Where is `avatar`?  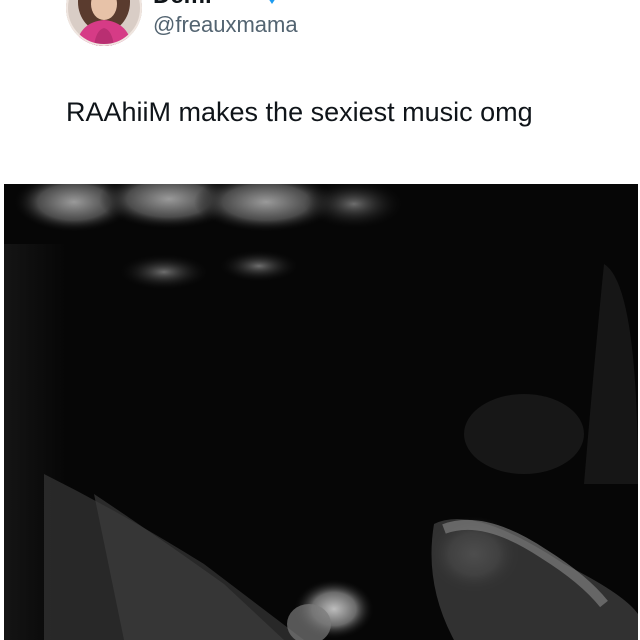
avatar is located at coordinates (104, 23).